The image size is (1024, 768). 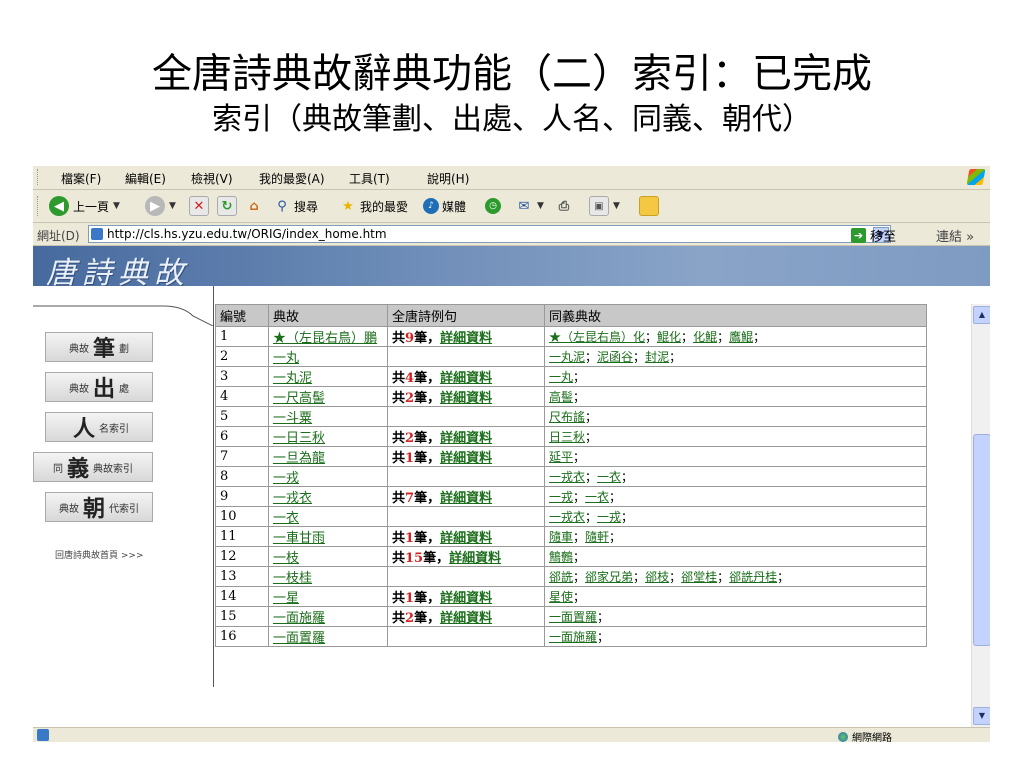 I want to click on back-button: ◀ 上一頁 ▼, so click(x=84, y=206).